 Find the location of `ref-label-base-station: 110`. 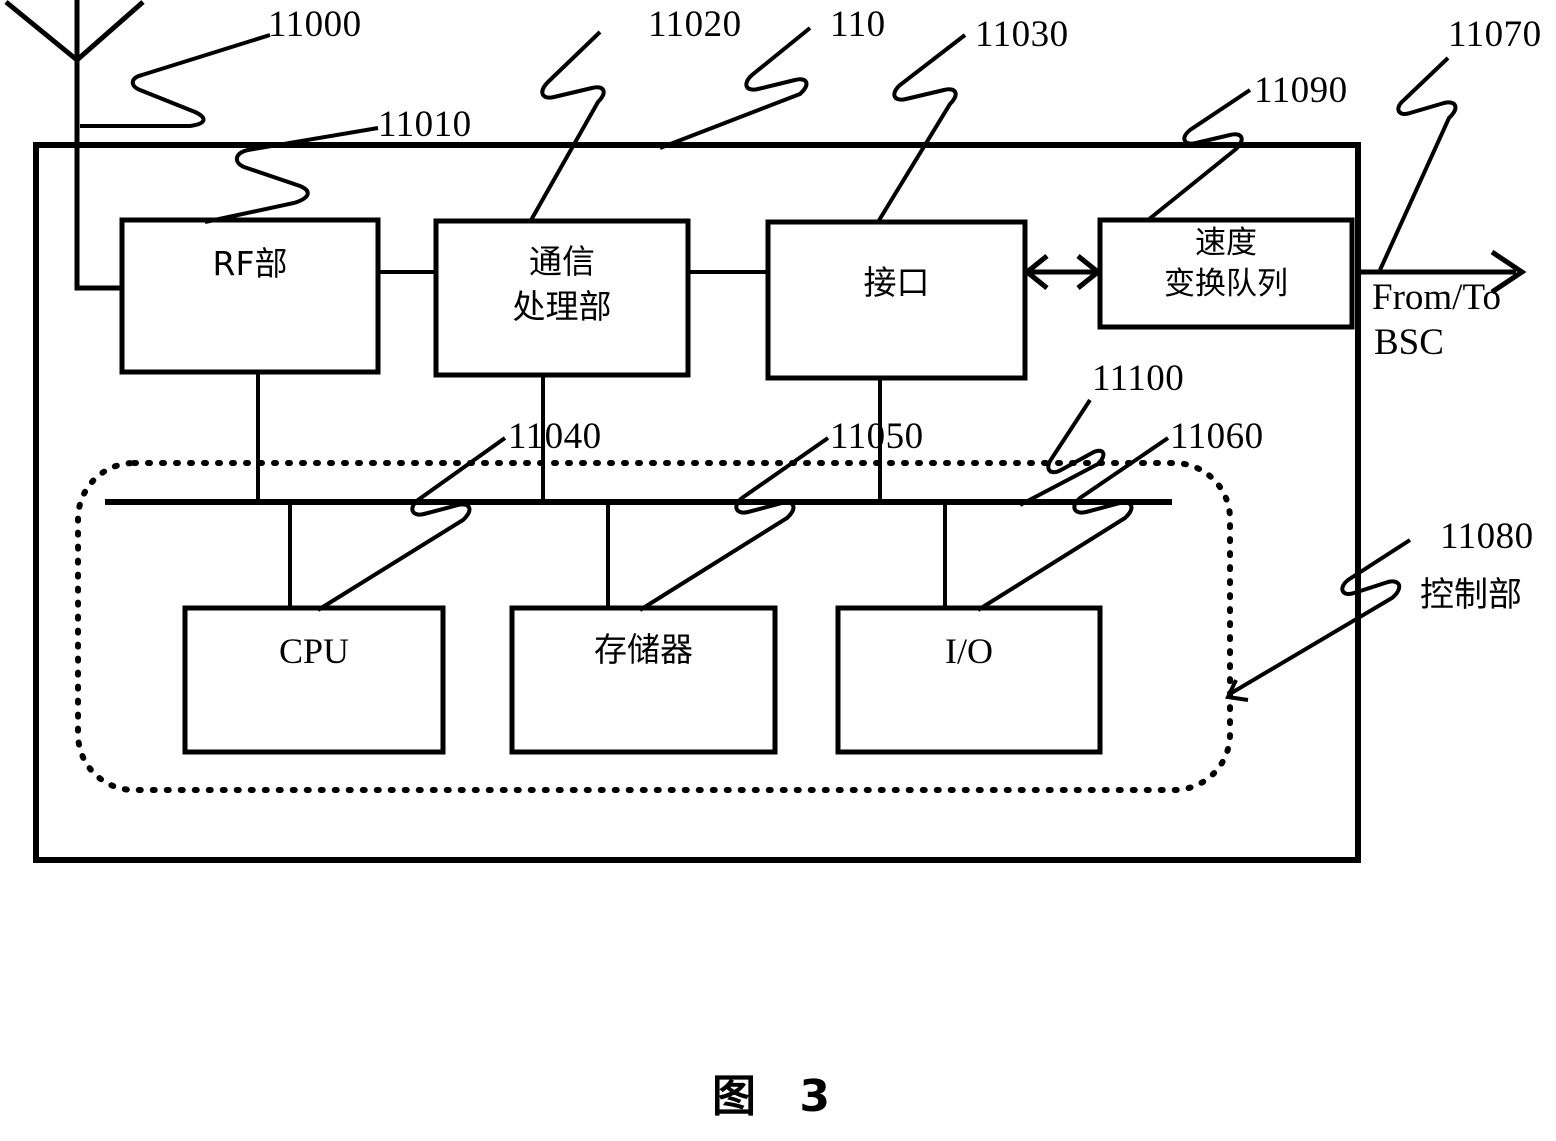

ref-label-base-station: 110 is located at coordinates (858, 24).